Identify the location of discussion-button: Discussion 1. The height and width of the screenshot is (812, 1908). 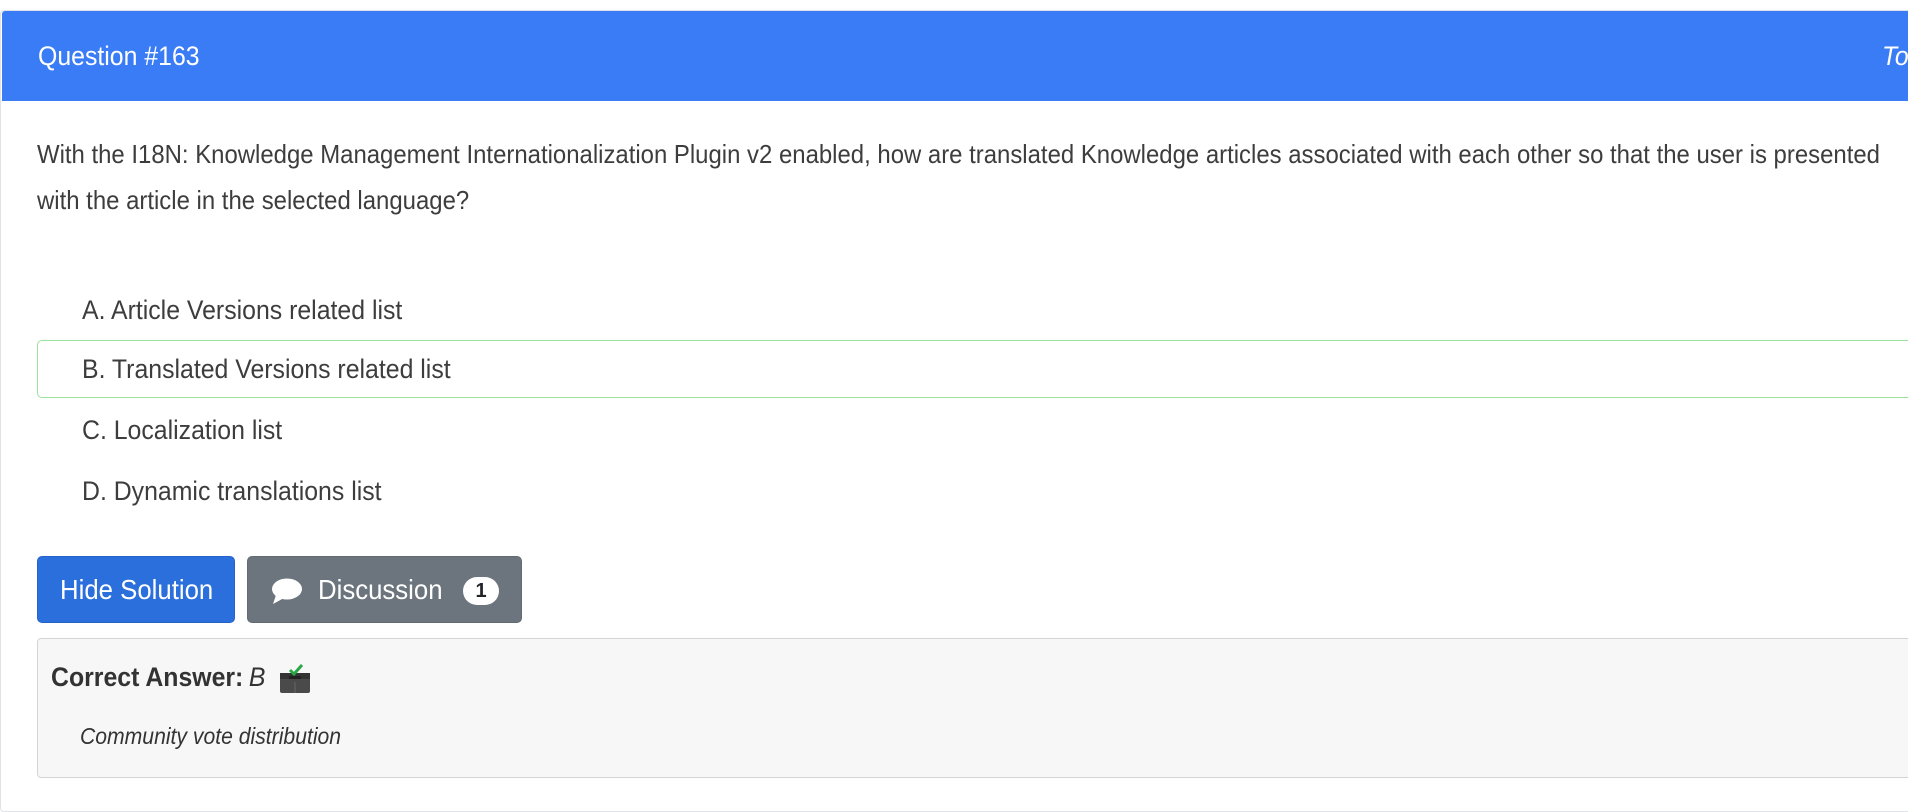
(384, 589).